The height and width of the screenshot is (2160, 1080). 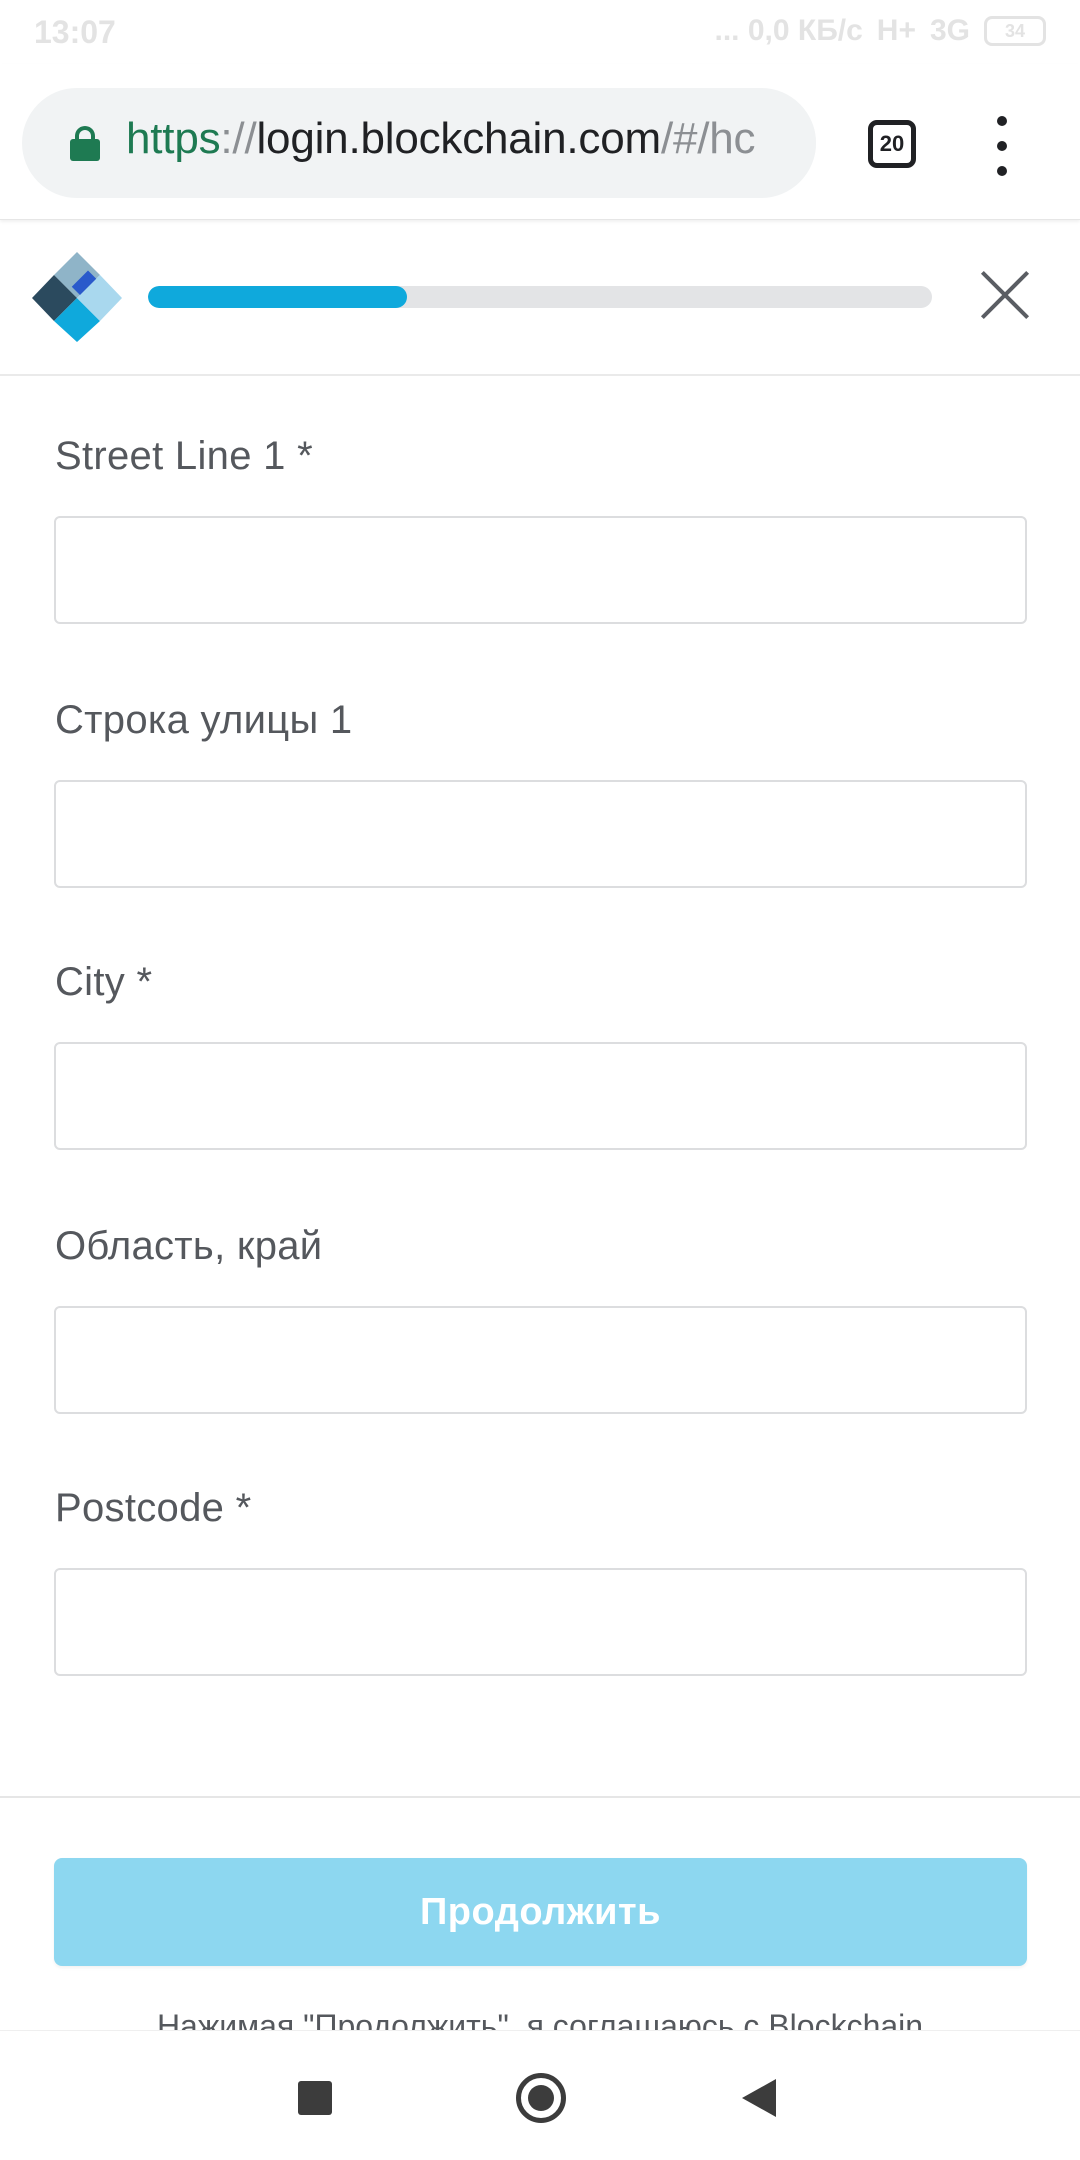 What do you see at coordinates (173, 138) in the screenshot?
I see `url-scheme: https` at bounding box center [173, 138].